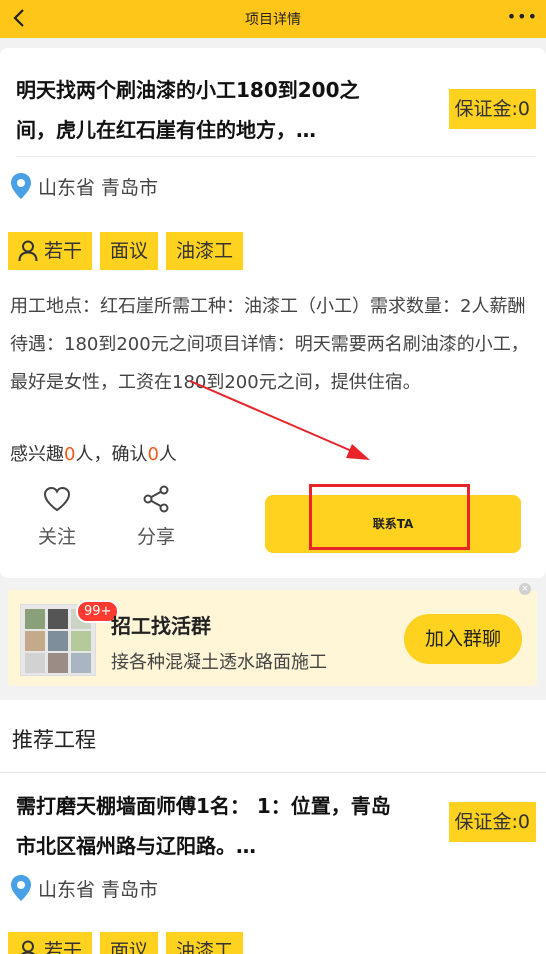  Describe the element at coordinates (156, 499) in the screenshot. I see `share-icon` at that location.